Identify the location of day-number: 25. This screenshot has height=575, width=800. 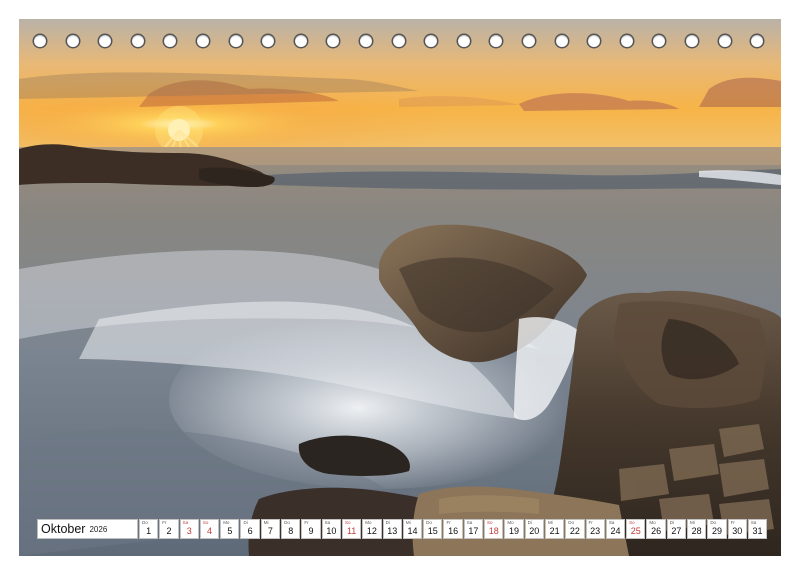
(635, 531).